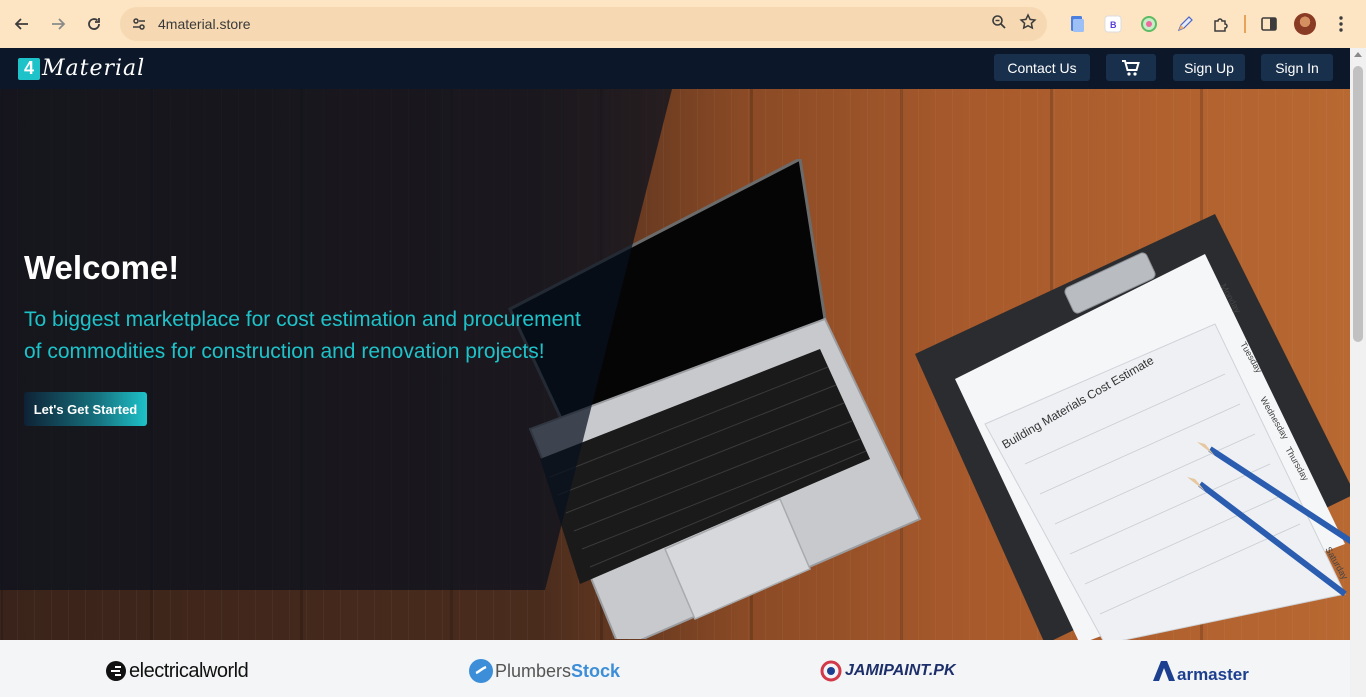 The width and height of the screenshot is (1366, 697). What do you see at coordinates (596, 670) in the screenshot?
I see `brand-name-part2: Stock` at bounding box center [596, 670].